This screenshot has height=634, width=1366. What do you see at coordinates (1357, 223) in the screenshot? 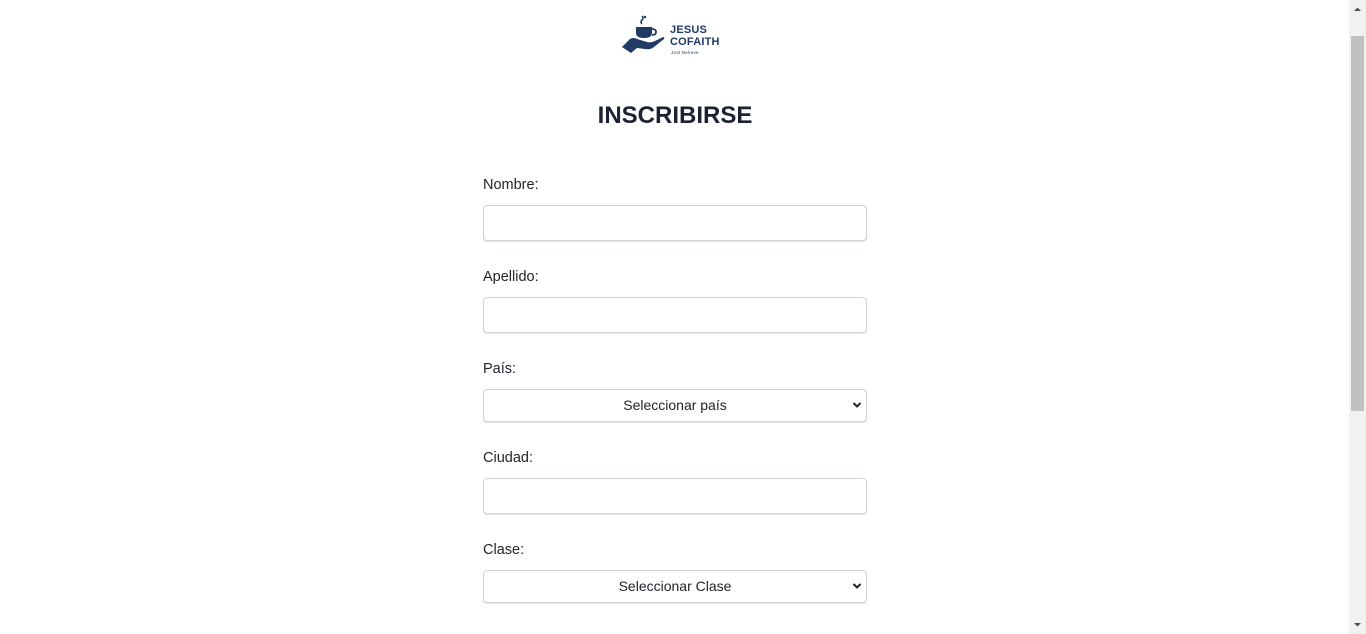
I see `scrollbar-thumb` at bounding box center [1357, 223].